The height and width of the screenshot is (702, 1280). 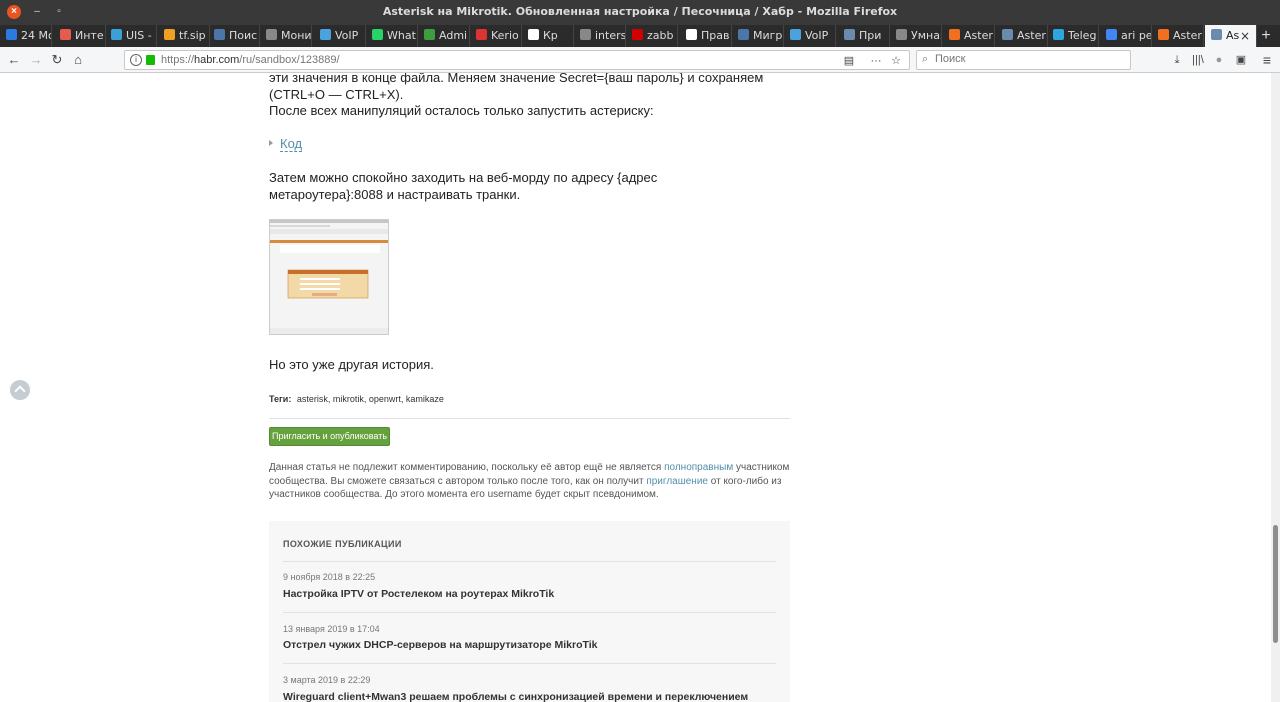 What do you see at coordinates (758, 36) in the screenshot?
I see `browser-tab: Мигр` at bounding box center [758, 36].